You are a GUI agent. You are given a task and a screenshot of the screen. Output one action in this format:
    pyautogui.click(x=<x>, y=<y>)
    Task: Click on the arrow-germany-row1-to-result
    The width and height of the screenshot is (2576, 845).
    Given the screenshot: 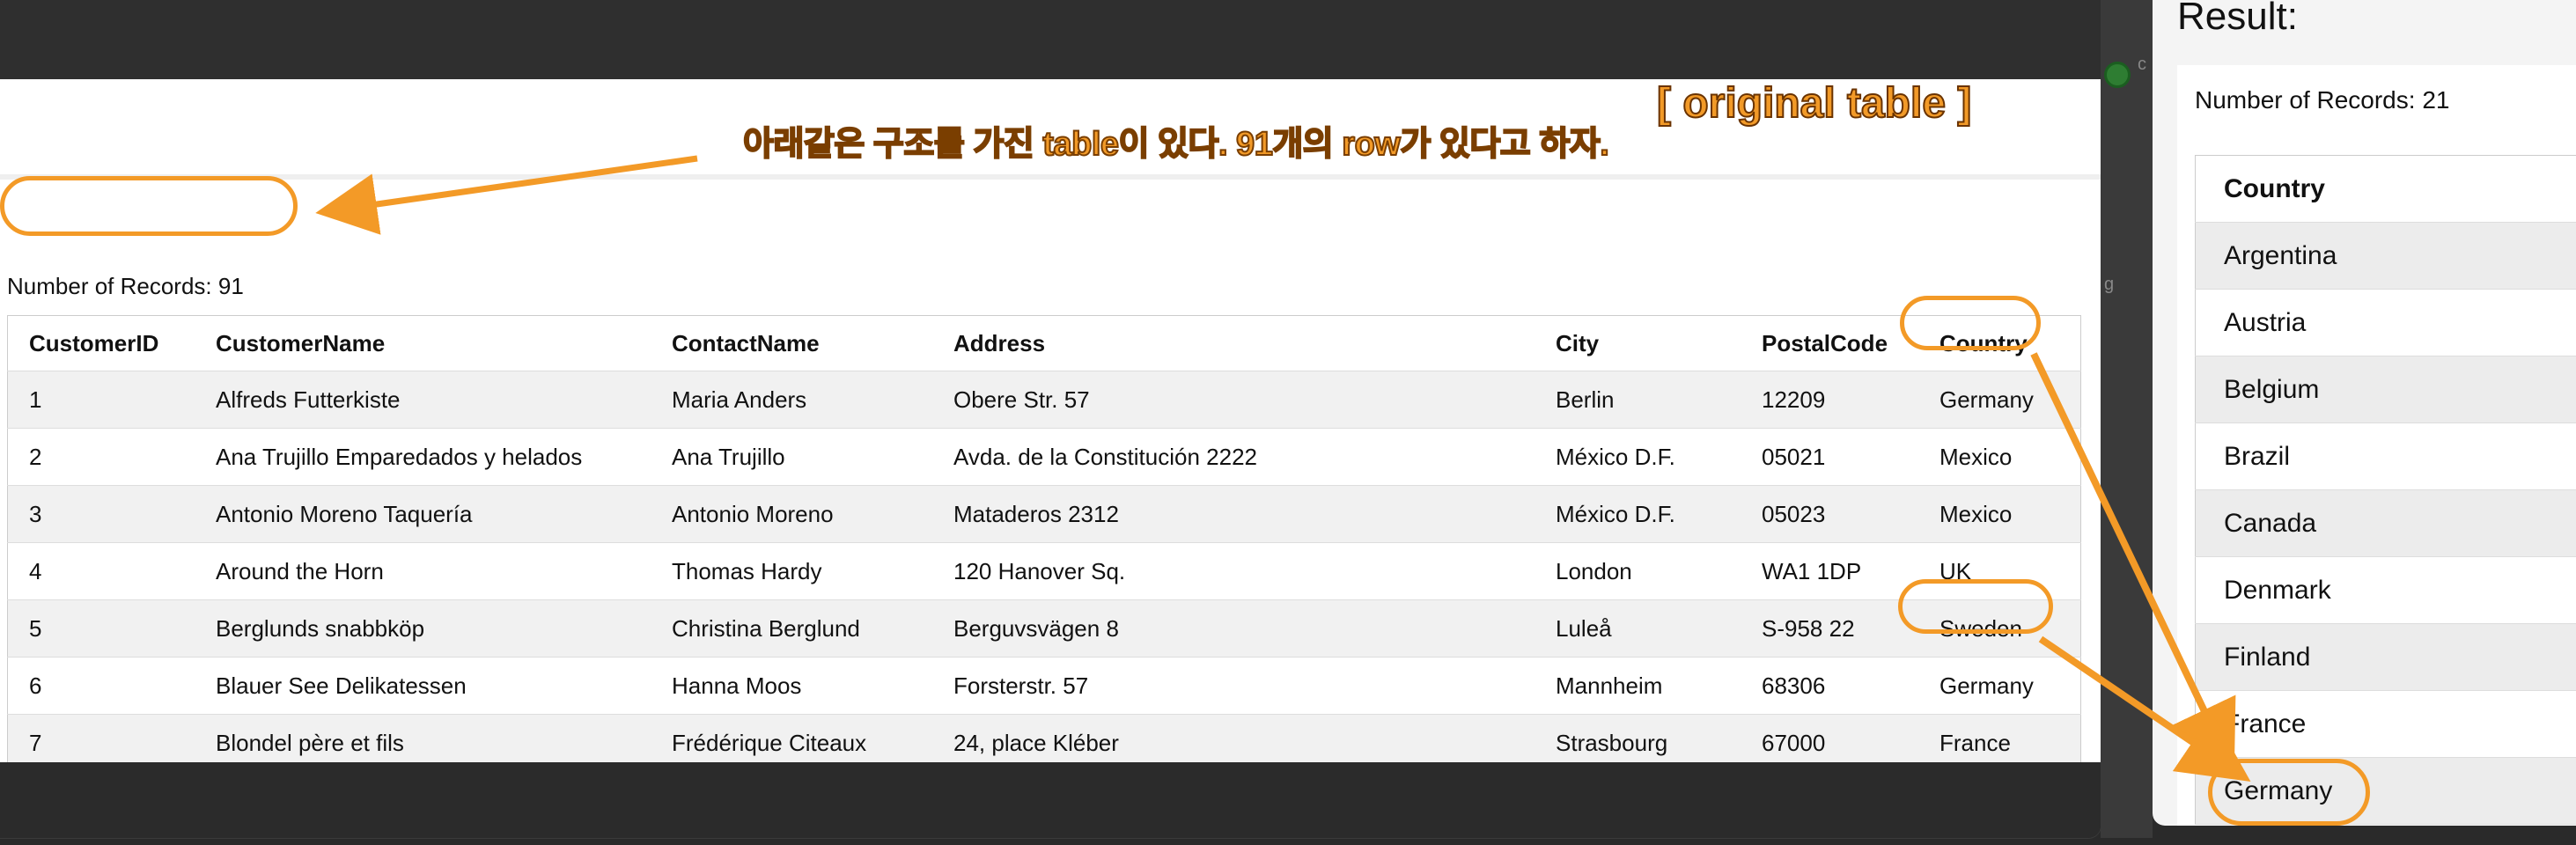 What is the action you would take?
    pyautogui.click(x=2133, y=563)
    